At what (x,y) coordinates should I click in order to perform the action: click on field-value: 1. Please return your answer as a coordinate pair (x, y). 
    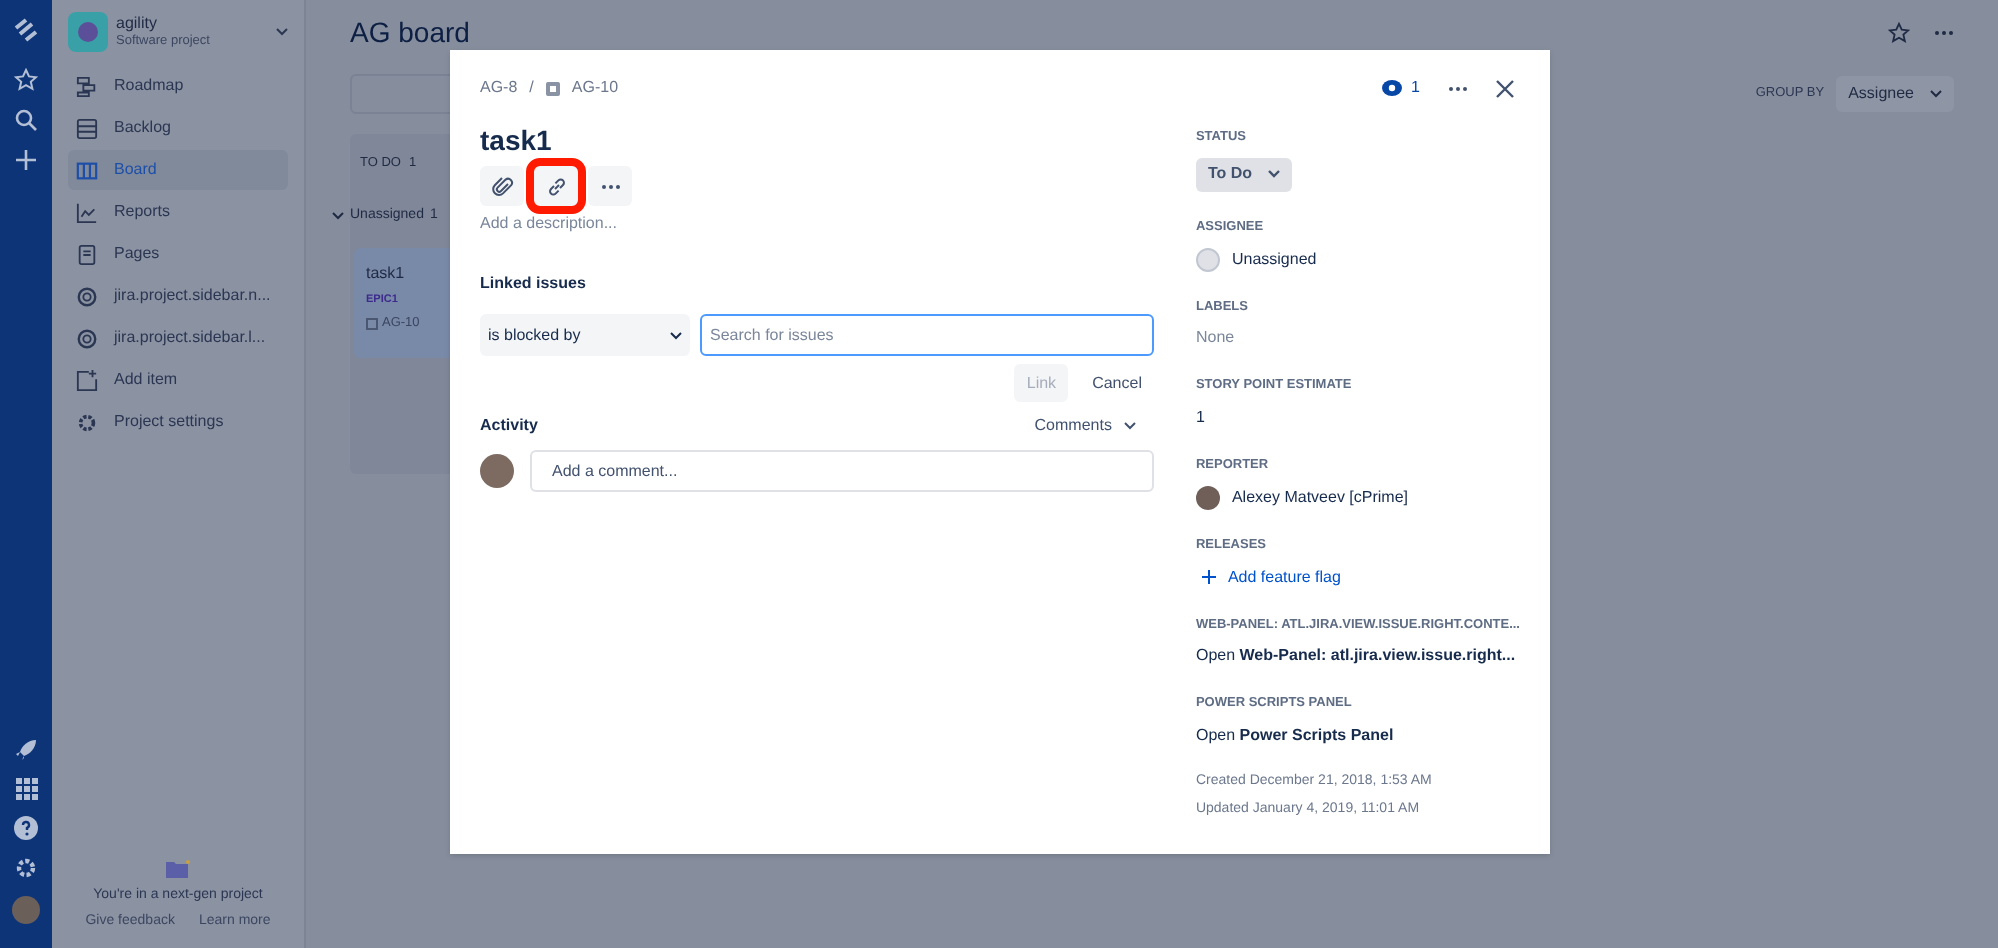
    Looking at the image, I should click on (1357, 418).